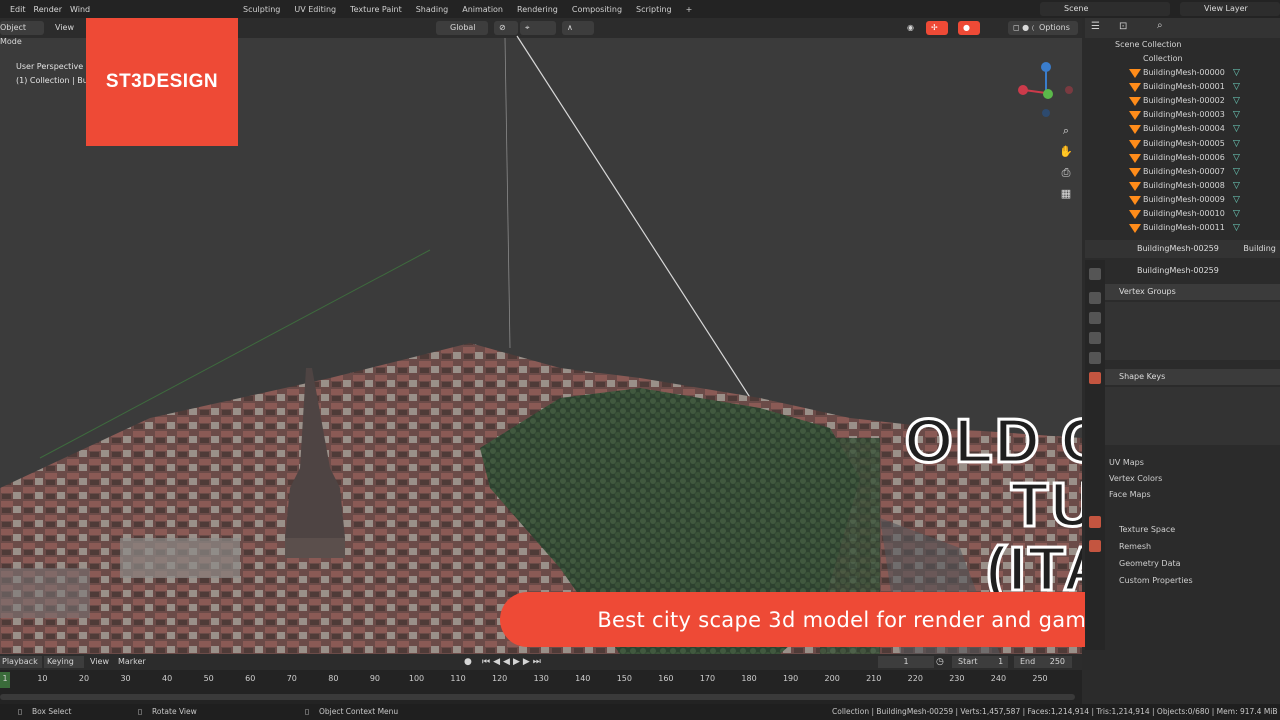  What do you see at coordinates (315, 9) in the screenshot?
I see `tab-uv-editing: UV Editing` at bounding box center [315, 9].